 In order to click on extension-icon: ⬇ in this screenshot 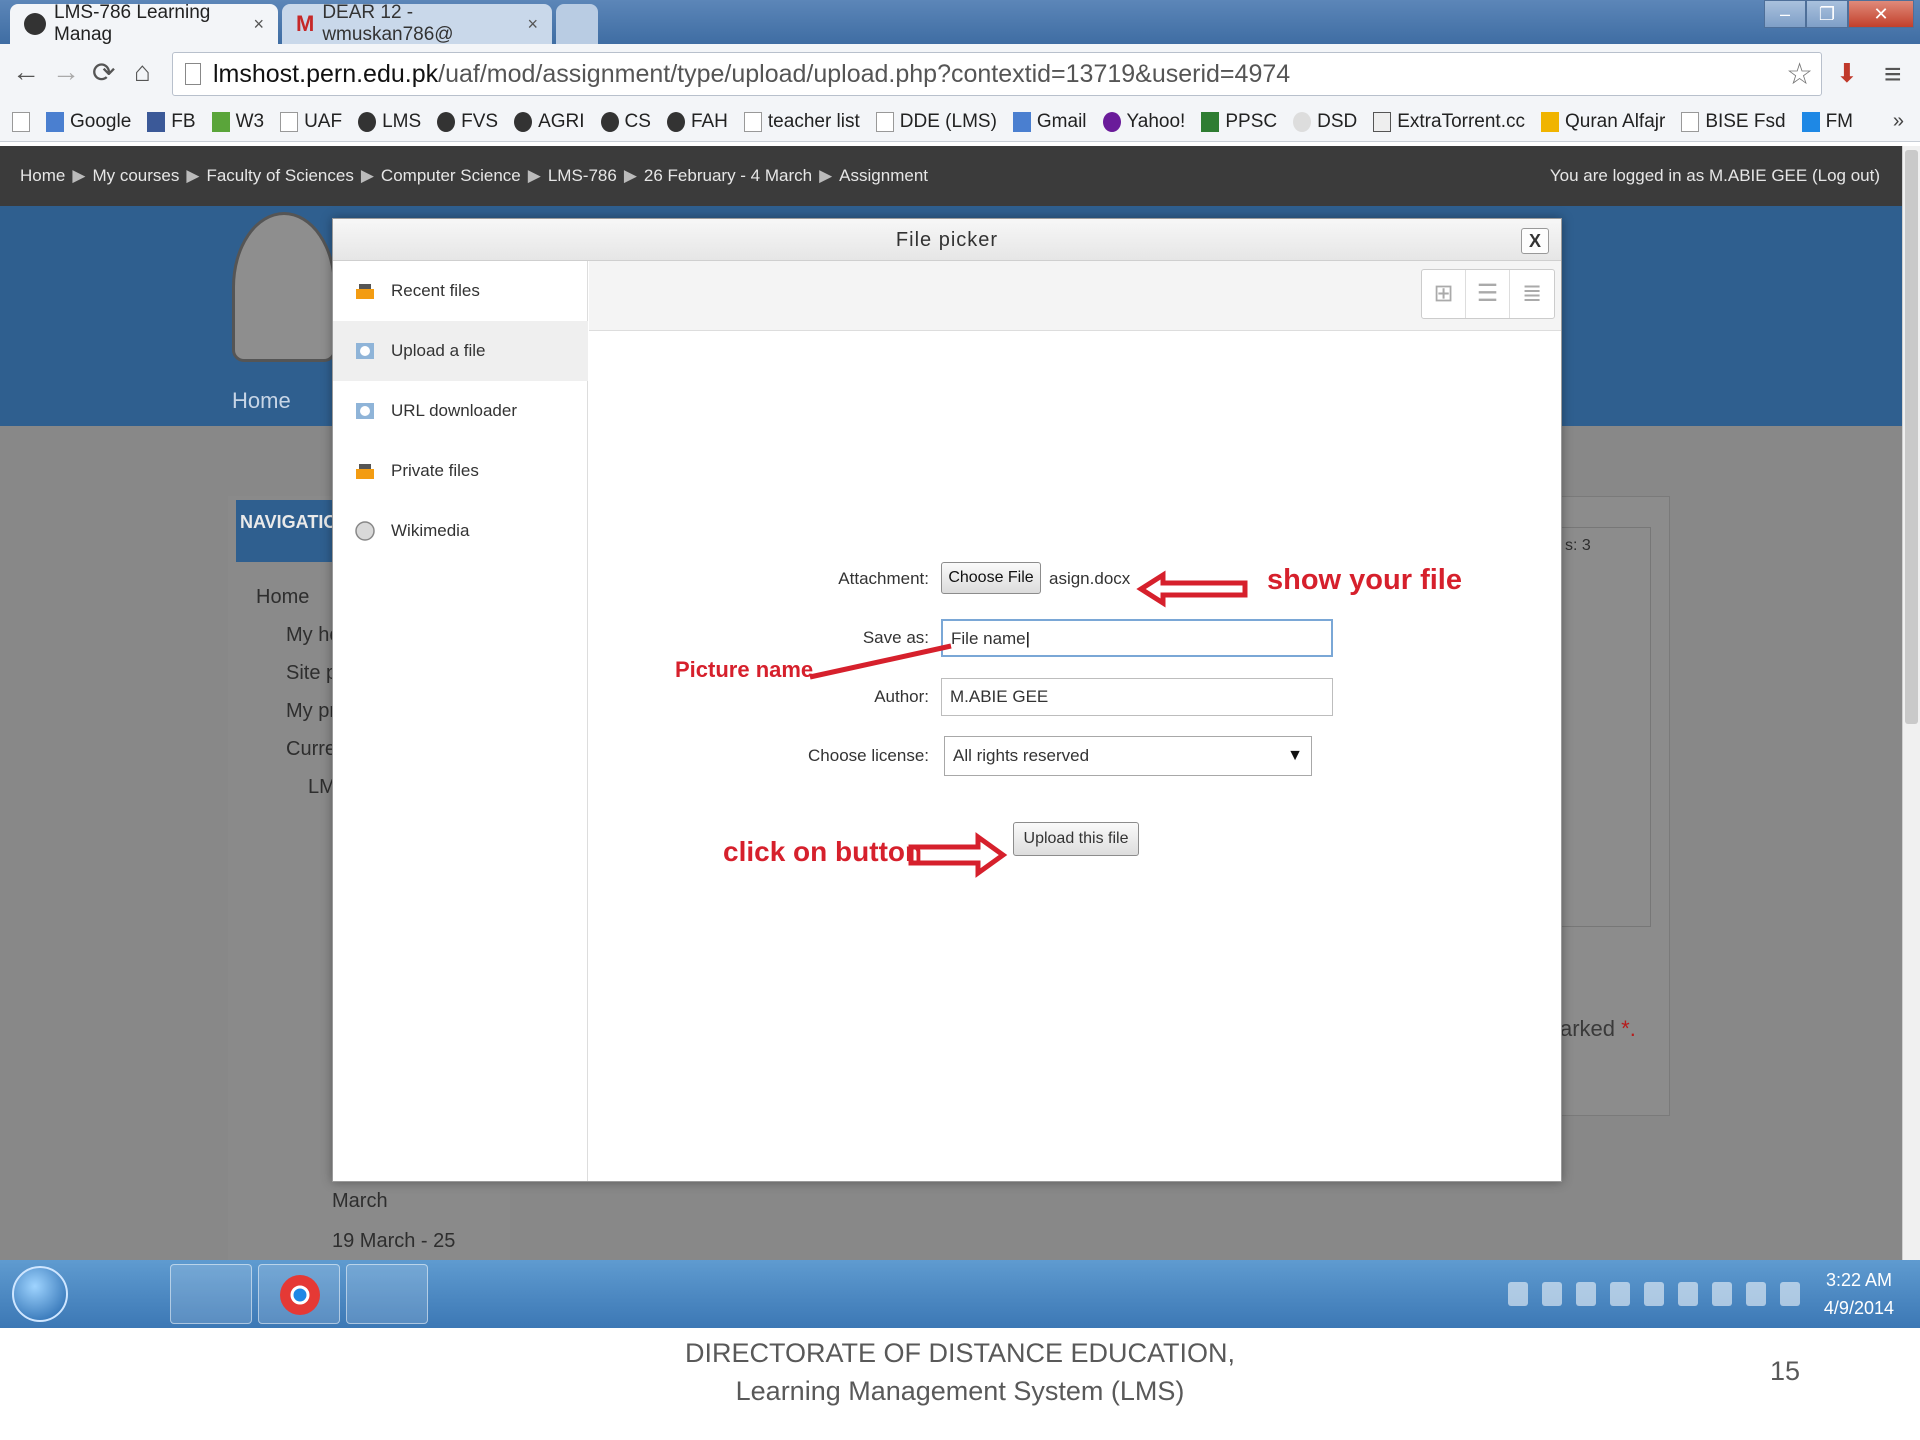, I will do `click(1847, 73)`.